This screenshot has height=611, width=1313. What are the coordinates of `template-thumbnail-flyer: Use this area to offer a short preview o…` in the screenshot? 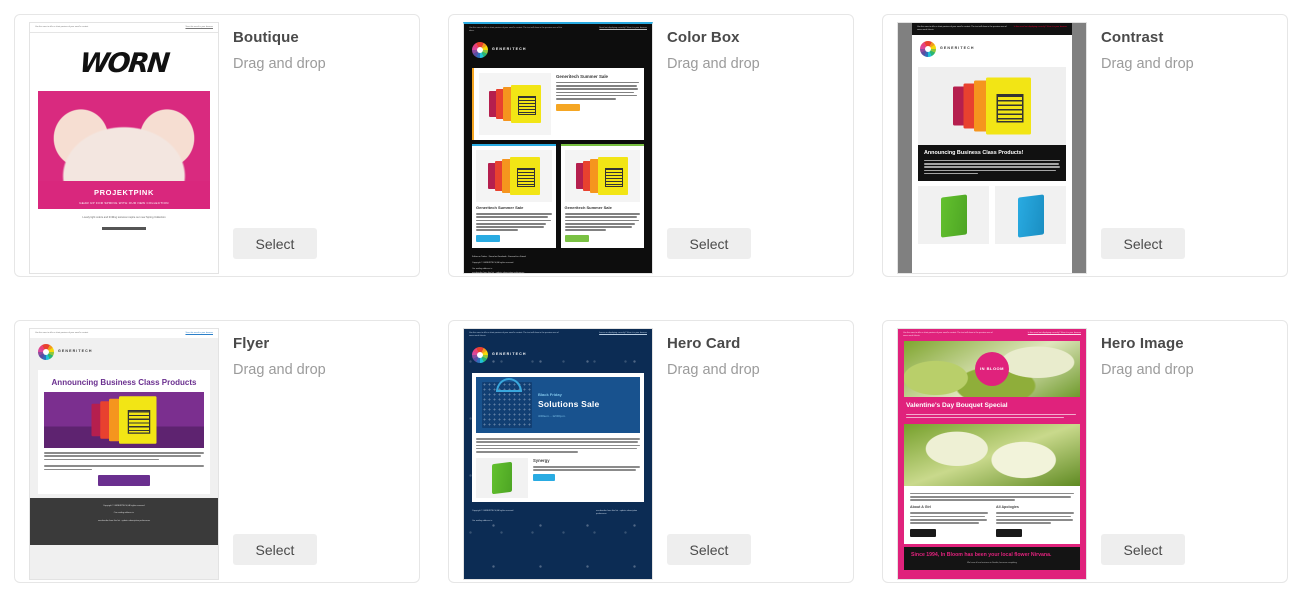 It's located at (124, 455).